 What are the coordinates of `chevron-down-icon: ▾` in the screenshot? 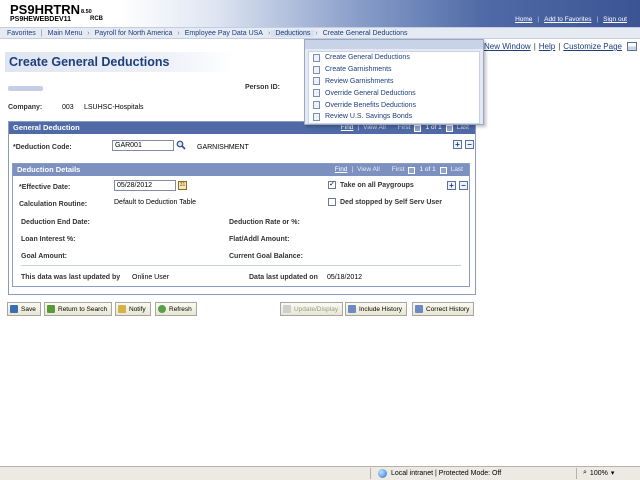 It's located at (612, 473).